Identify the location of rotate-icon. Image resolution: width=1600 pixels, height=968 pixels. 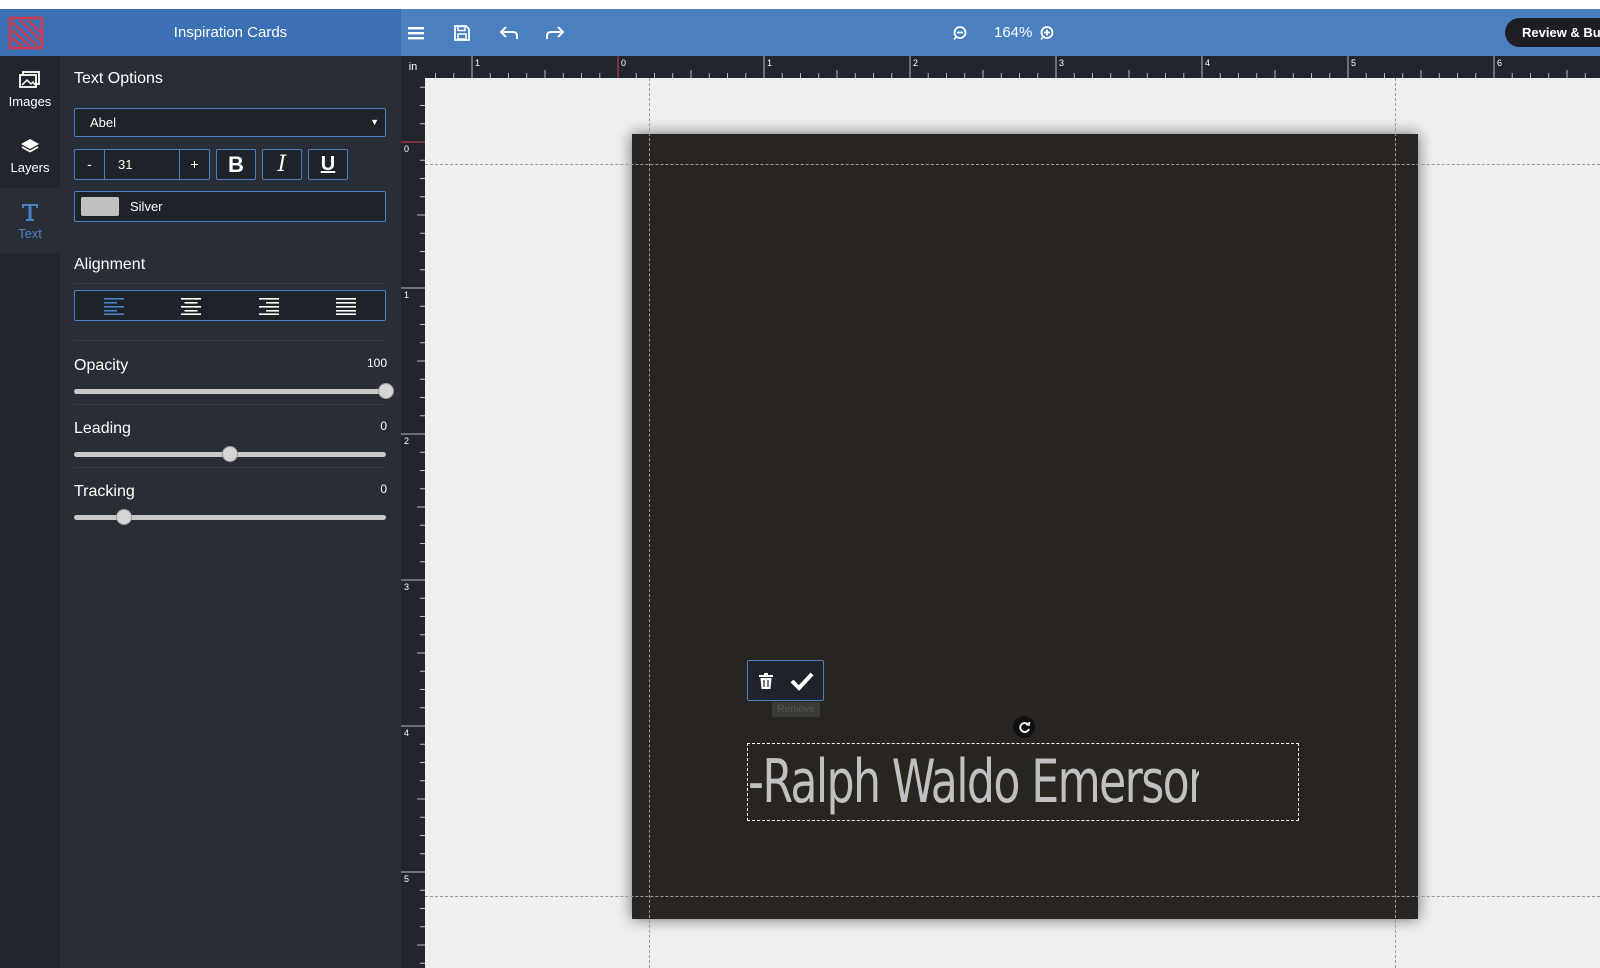
(1024, 727).